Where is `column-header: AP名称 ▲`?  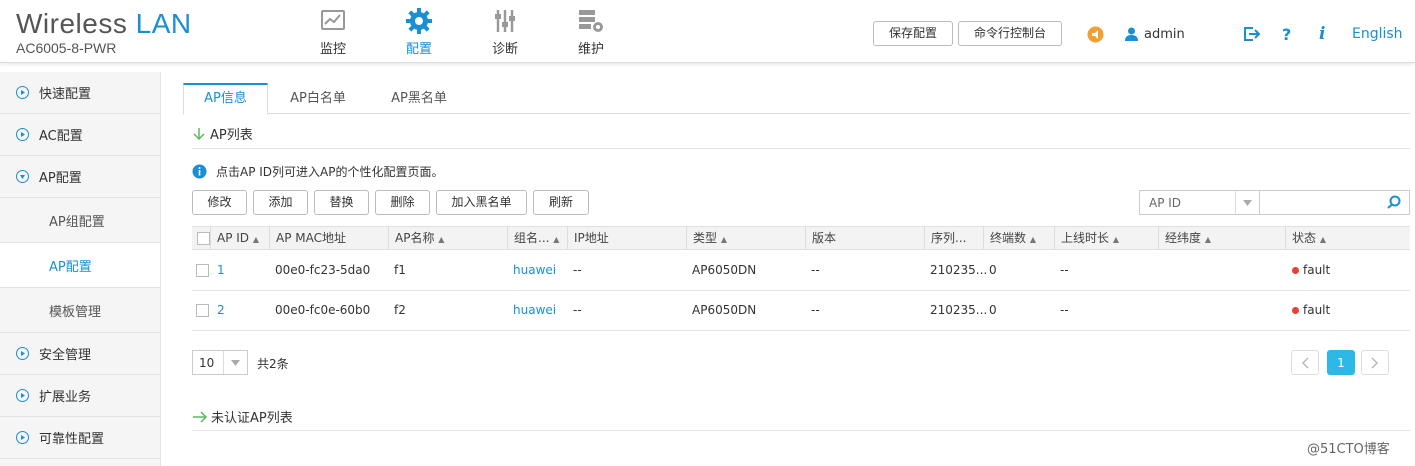
column-header: AP名称 ▲ is located at coordinates (447, 238).